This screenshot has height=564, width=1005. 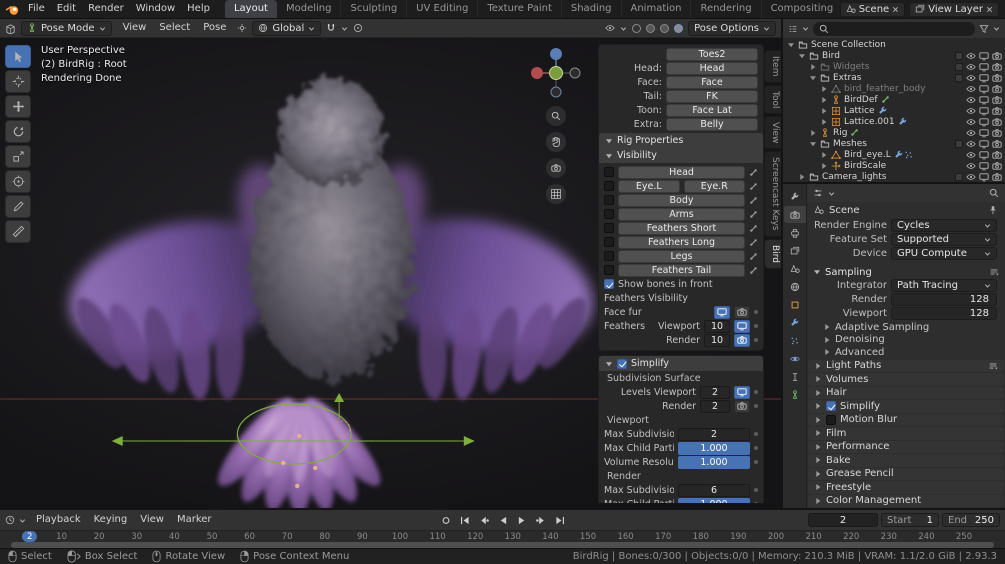 I want to click on outliner-row-camera-lights: Camera_lights, so click(x=894, y=176).